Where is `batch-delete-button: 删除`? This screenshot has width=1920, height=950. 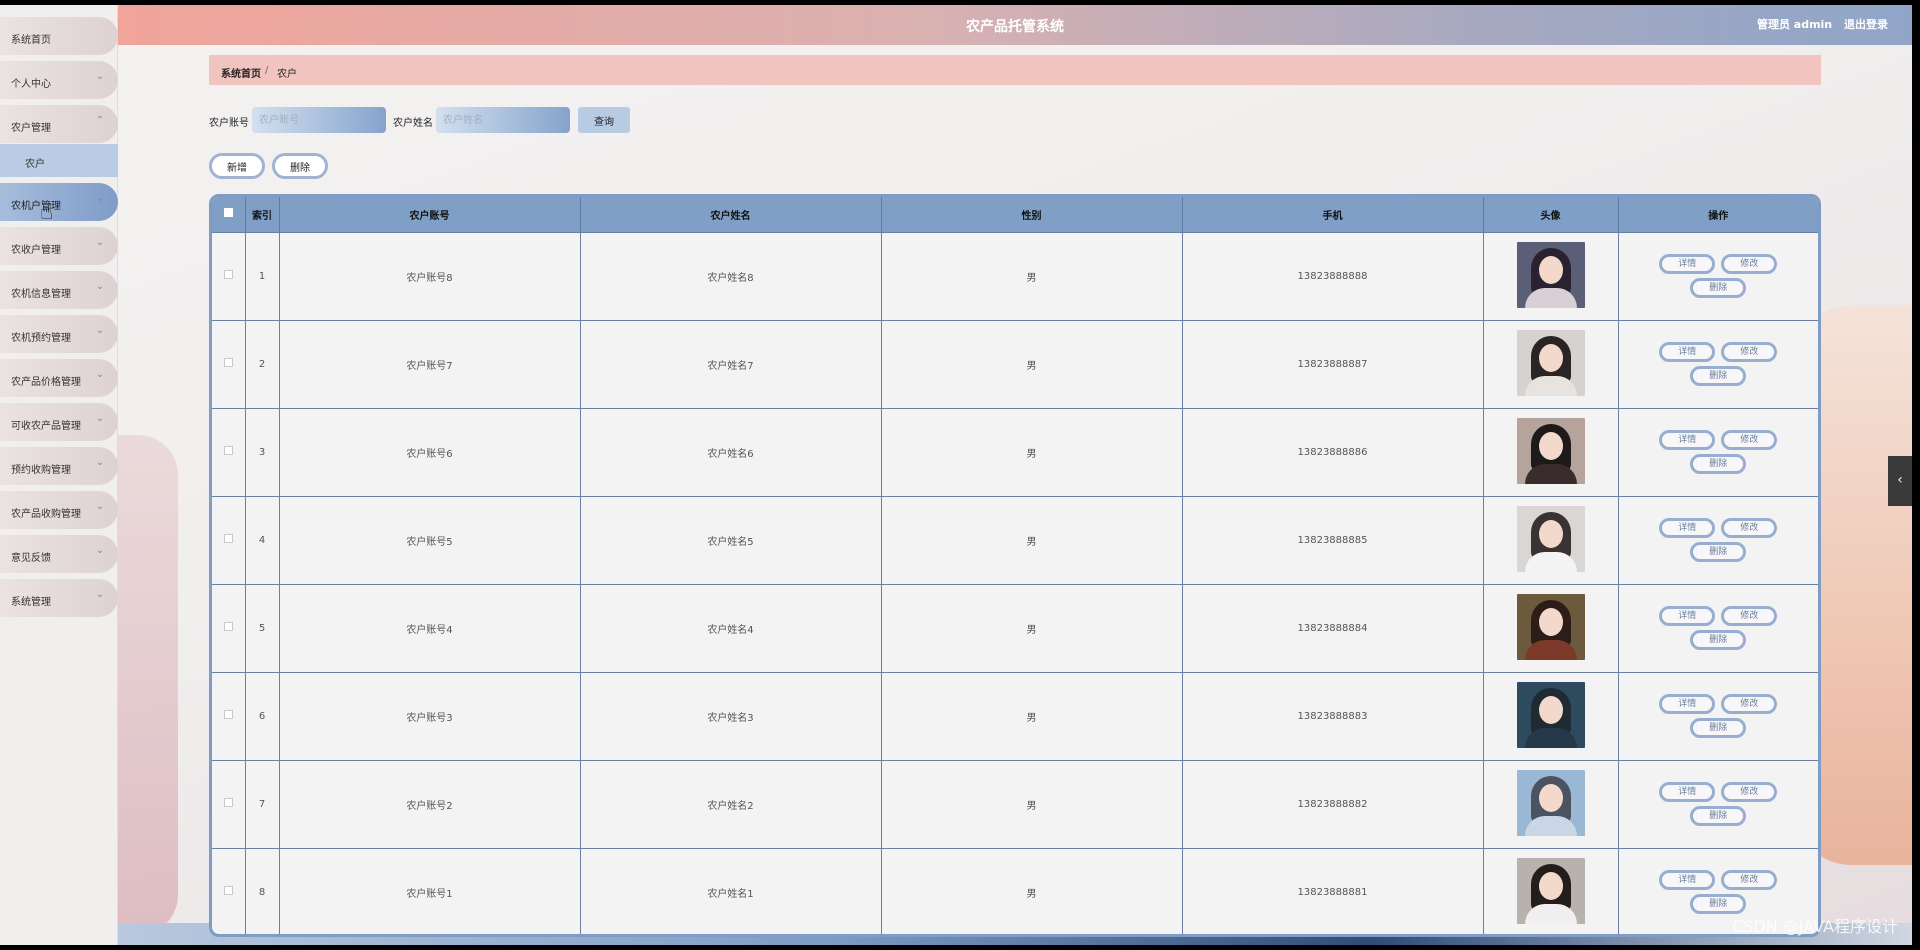
batch-delete-button: 删除 is located at coordinates (300, 166).